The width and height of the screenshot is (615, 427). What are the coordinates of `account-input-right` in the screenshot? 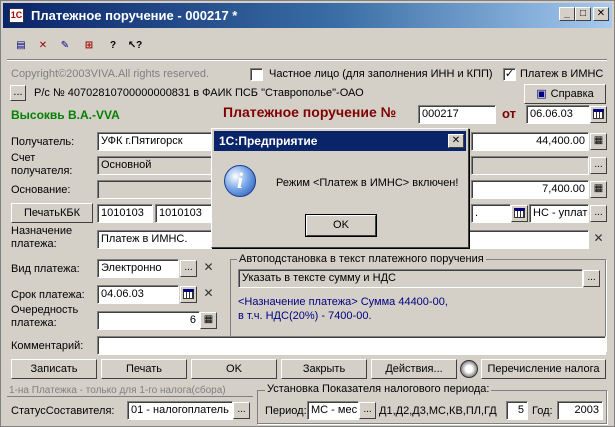 It's located at (530, 165).